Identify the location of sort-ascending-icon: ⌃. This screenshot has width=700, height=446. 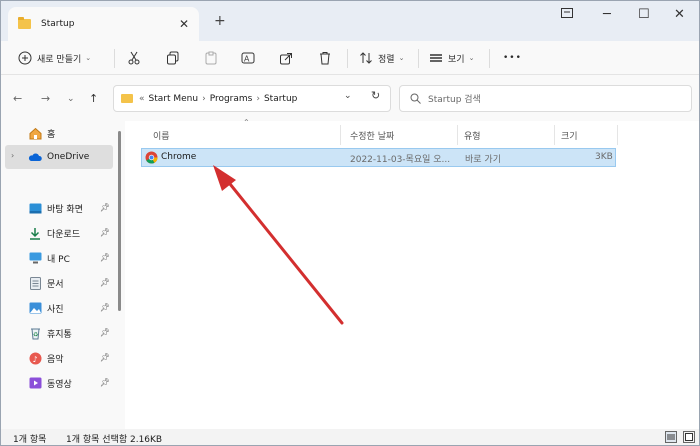
(246, 122).